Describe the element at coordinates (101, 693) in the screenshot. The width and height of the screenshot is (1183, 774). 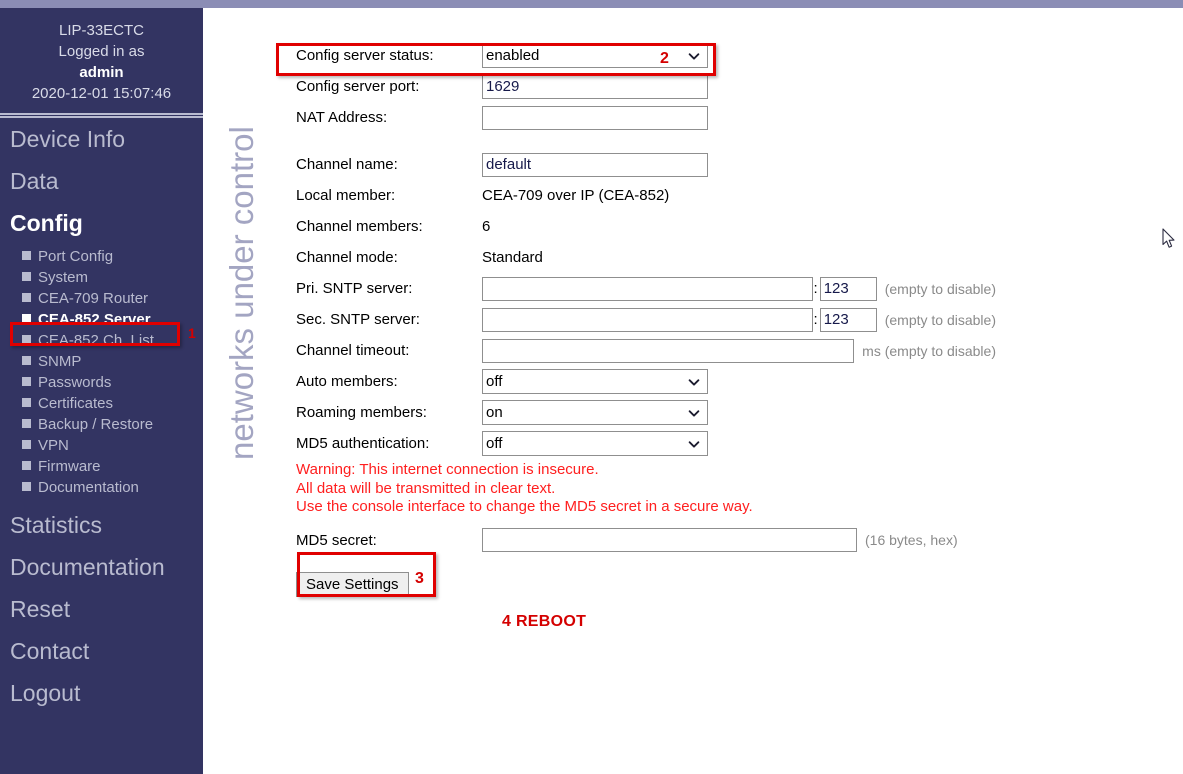
I see `sidebar-item-logout: Logout` at that location.